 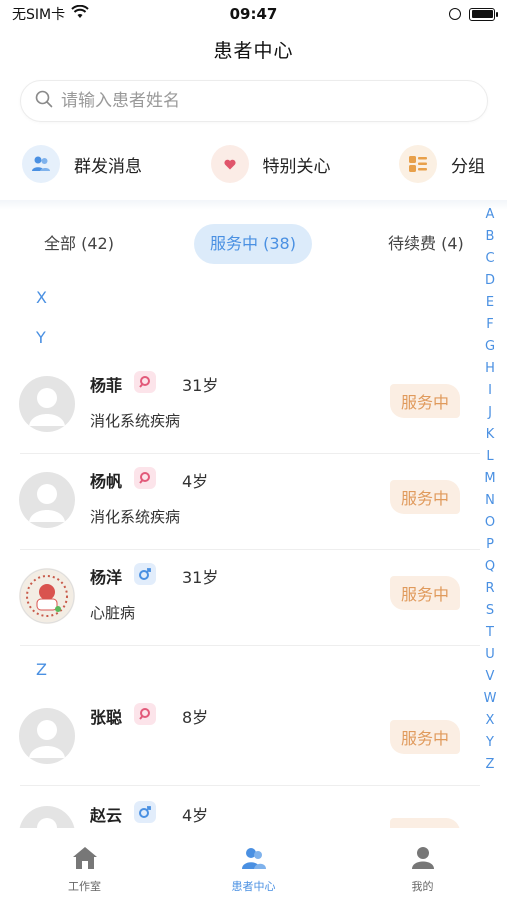 What do you see at coordinates (490, 523) in the screenshot?
I see `index-letter-o: O` at bounding box center [490, 523].